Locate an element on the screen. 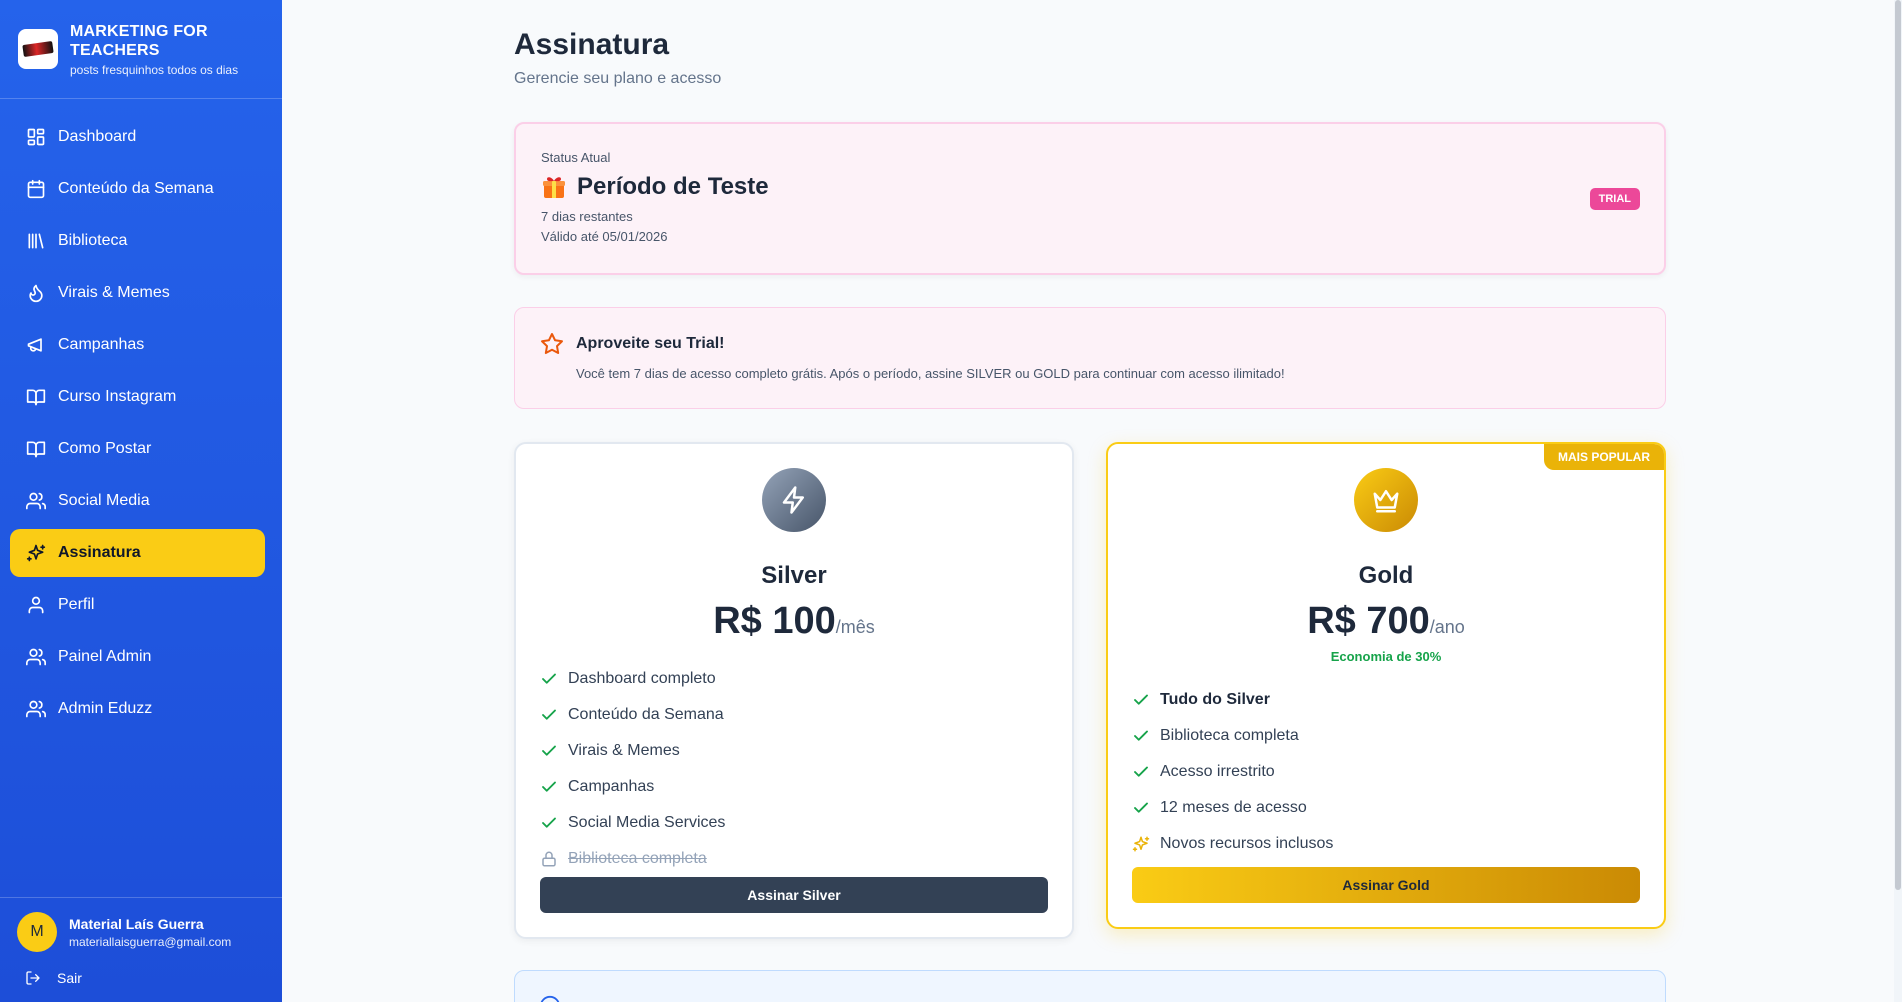 This screenshot has width=1902, height=1002. feature-item: Acesso irrestrito is located at coordinates (1386, 772).